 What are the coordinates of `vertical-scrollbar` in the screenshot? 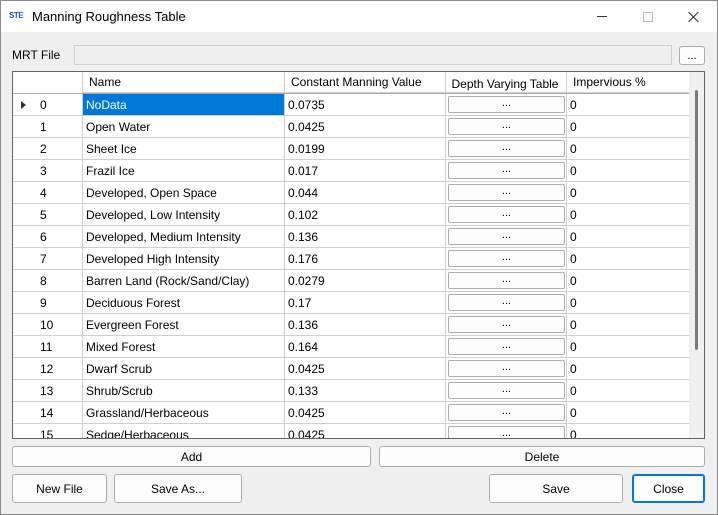 It's located at (696, 255).